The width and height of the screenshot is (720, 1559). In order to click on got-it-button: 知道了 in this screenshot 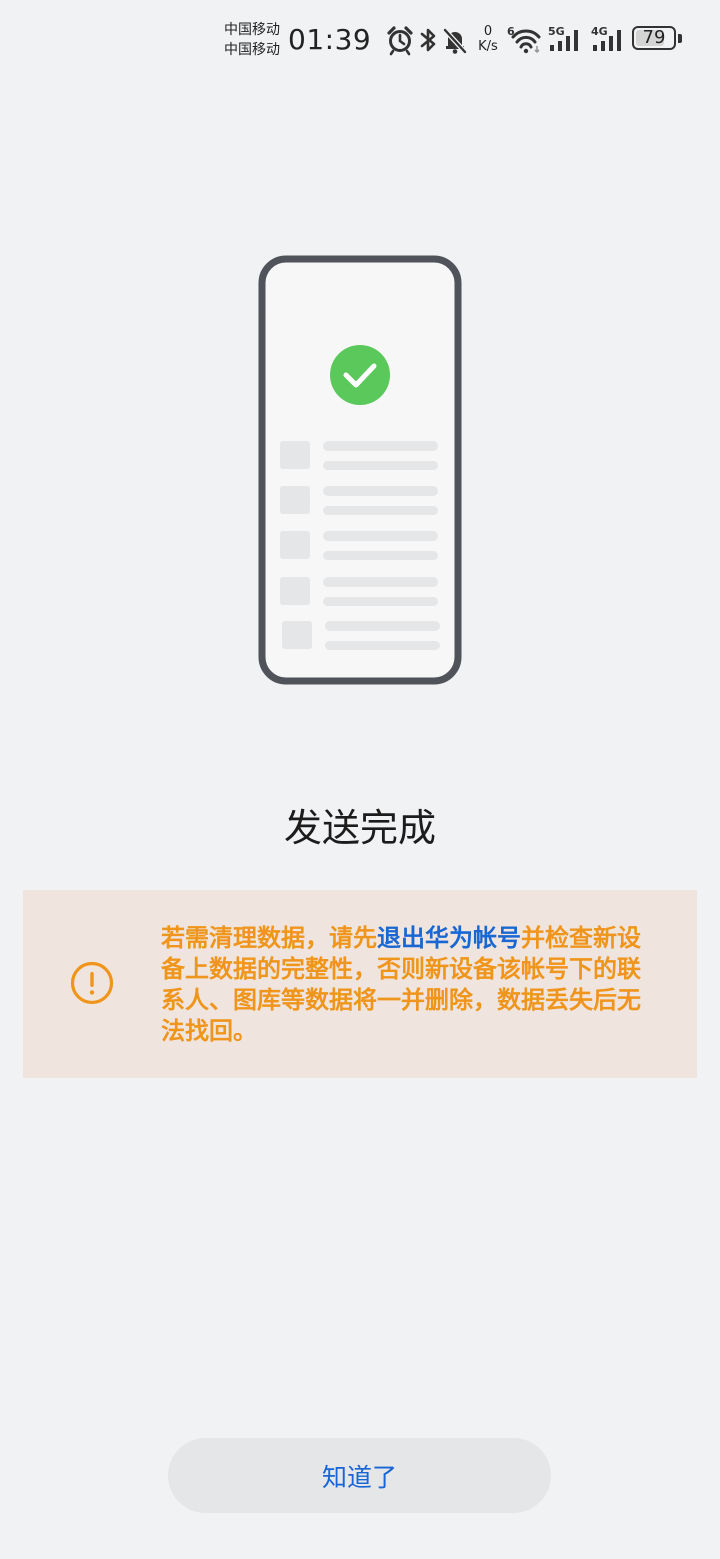, I will do `click(359, 1475)`.